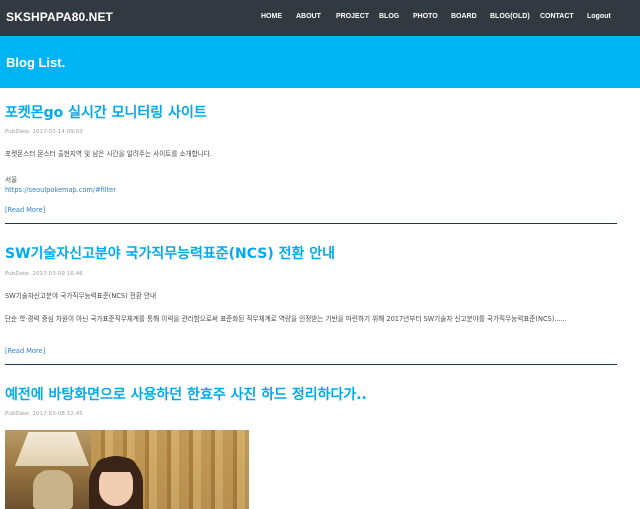 Image resolution: width=640 pixels, height=509 pixels. Describe the element at coordinates (44, 414) in the screenshot. I see `post-date: PubDate: 2017-03-08 12:45` at that location.